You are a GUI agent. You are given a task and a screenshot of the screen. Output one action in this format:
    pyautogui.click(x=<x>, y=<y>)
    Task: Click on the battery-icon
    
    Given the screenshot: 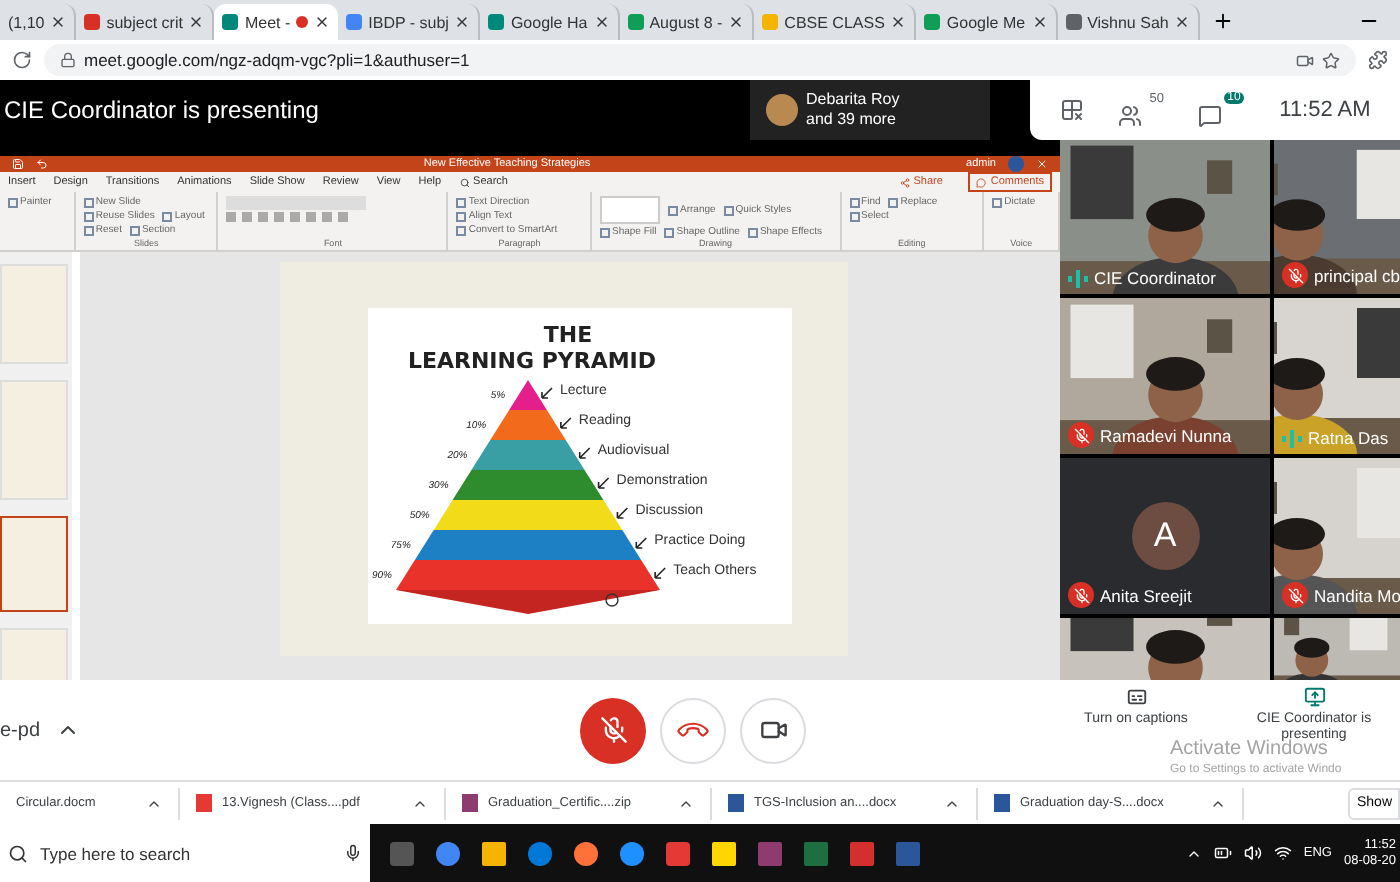 What is the action you would take?
    pyautogui.click(x=1222, y=853)
    